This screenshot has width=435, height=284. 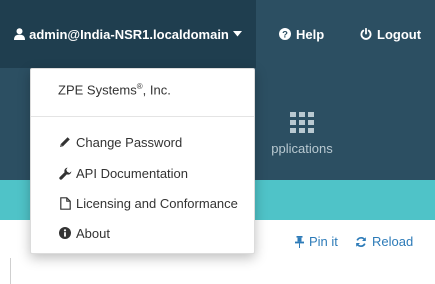 What do you see at coordinates (366, 34) in the screenshot?
I see `power-icon` at bounding box center [366, 34].